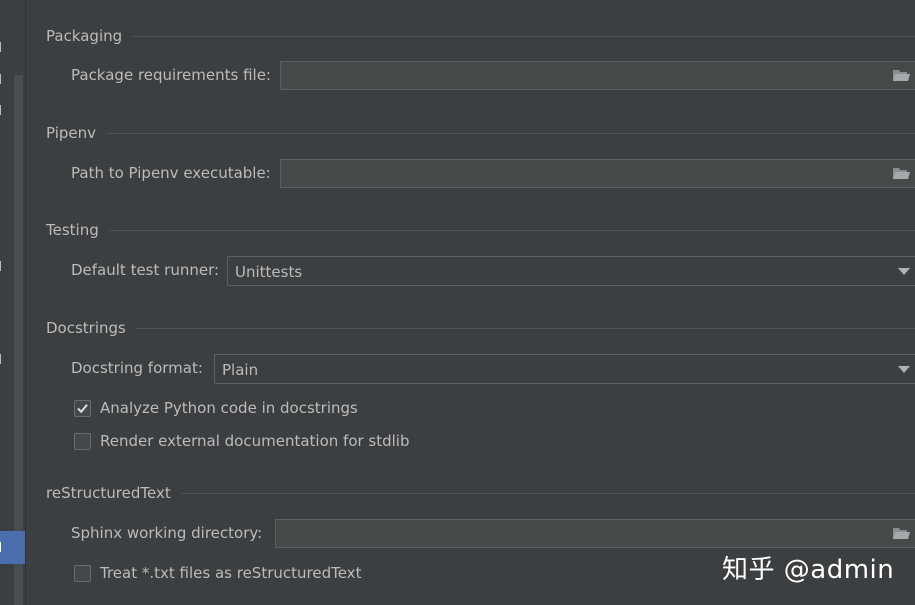  I want to click on sidebar-scrollbar, so click(18, 340).